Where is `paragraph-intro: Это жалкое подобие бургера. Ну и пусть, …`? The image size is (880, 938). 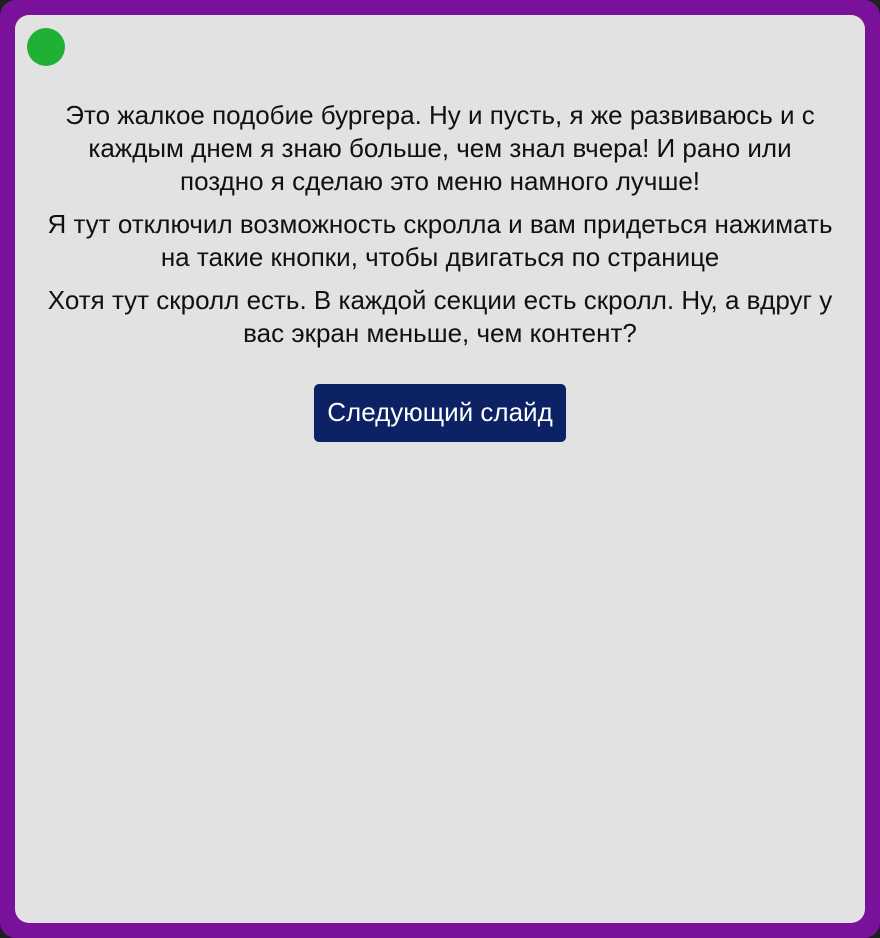
paragraph-intro: Это жалкое подобие бургера. Ну и пусть, … is located at coordinates (440, 148).